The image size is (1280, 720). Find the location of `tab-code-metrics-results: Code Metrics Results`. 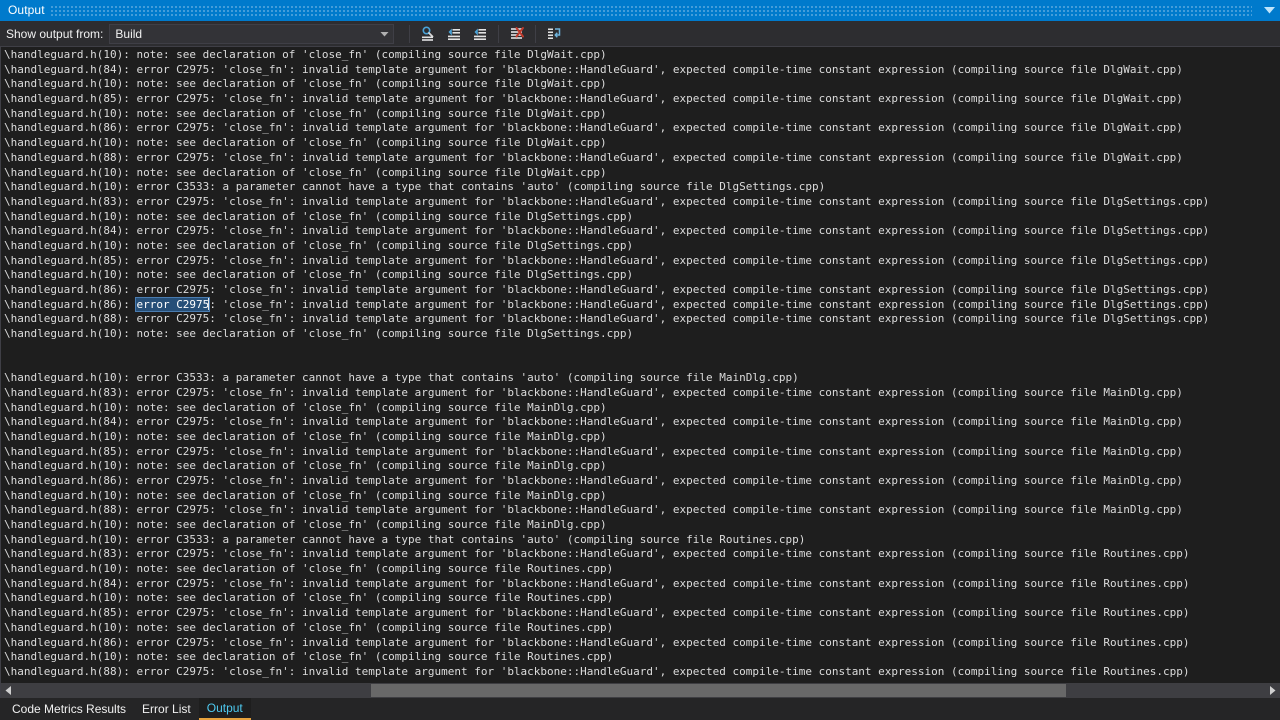

tab-code-metrics-results: Code Metrics Results is located at coordinates (69, 709).